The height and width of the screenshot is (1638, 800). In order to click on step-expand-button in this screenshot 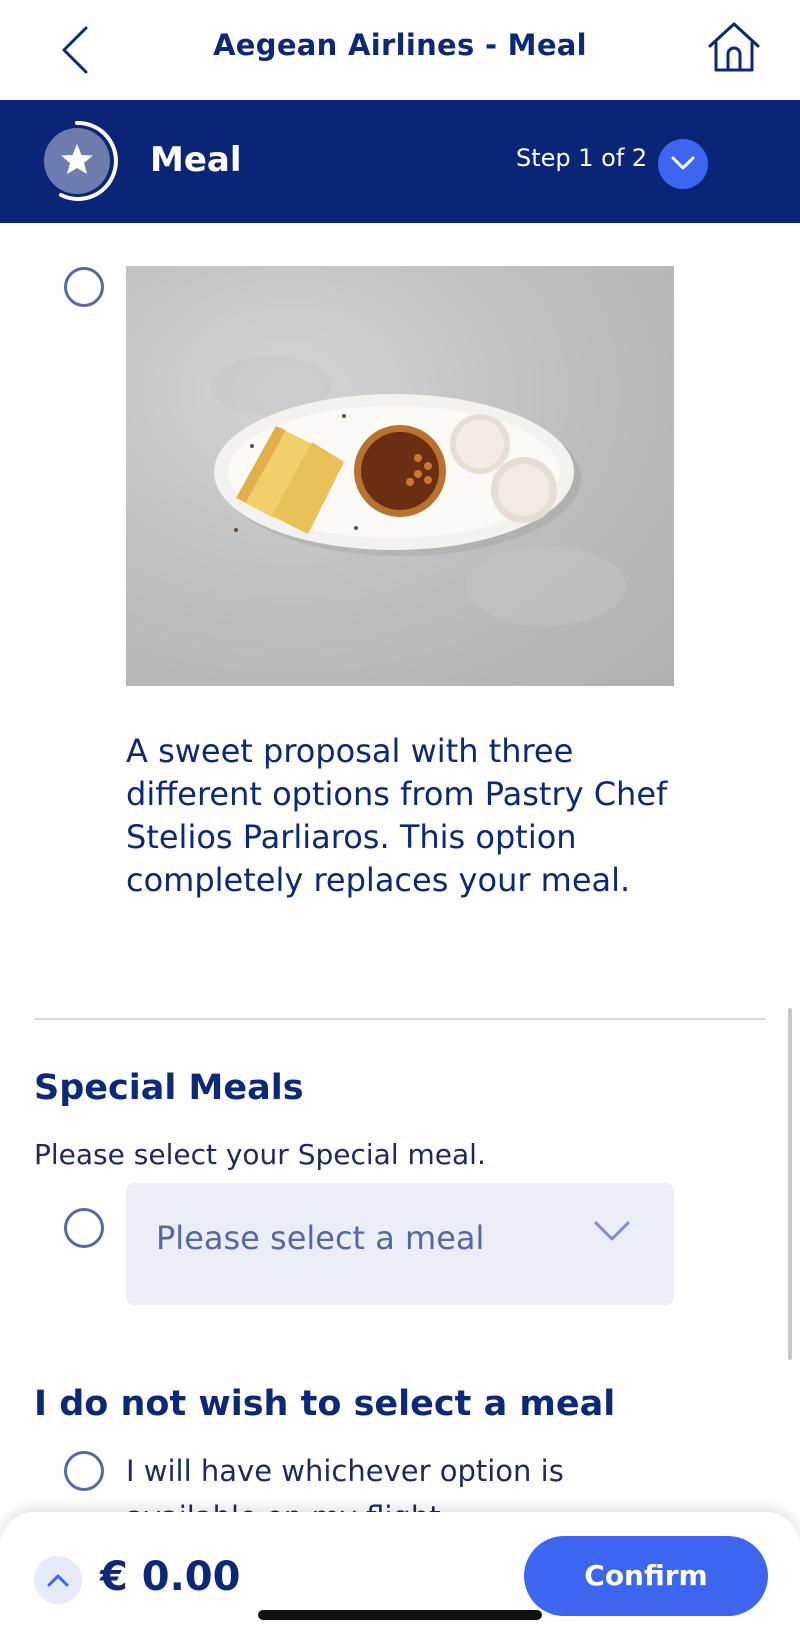, I will do `click(683, 164)`.